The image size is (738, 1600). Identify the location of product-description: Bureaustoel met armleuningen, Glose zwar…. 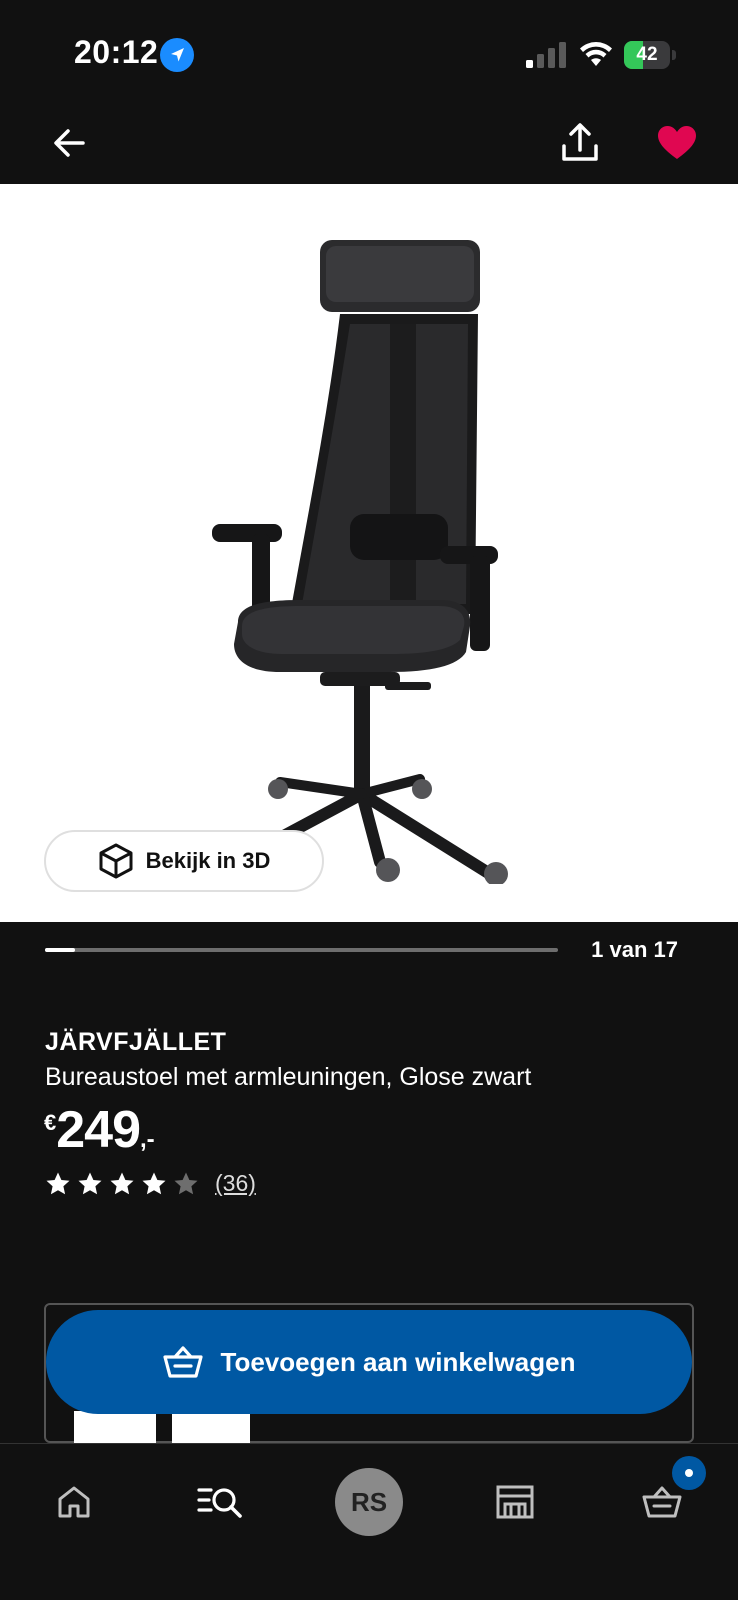
(288, 1077).